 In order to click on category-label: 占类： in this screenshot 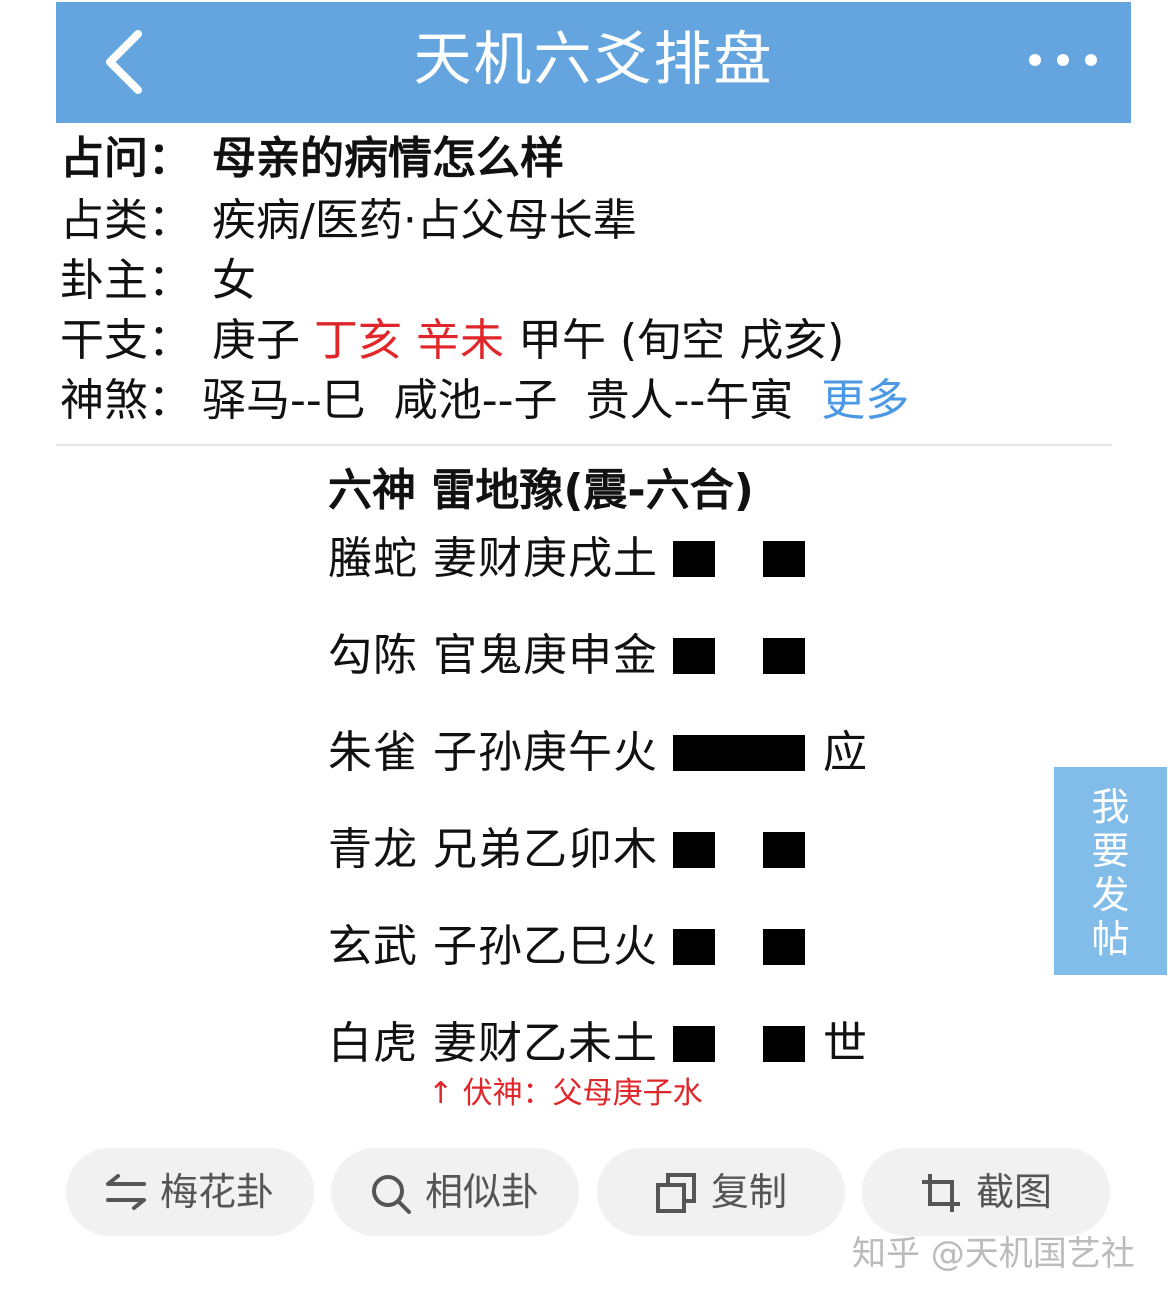, I will do `click(126, 220)`.